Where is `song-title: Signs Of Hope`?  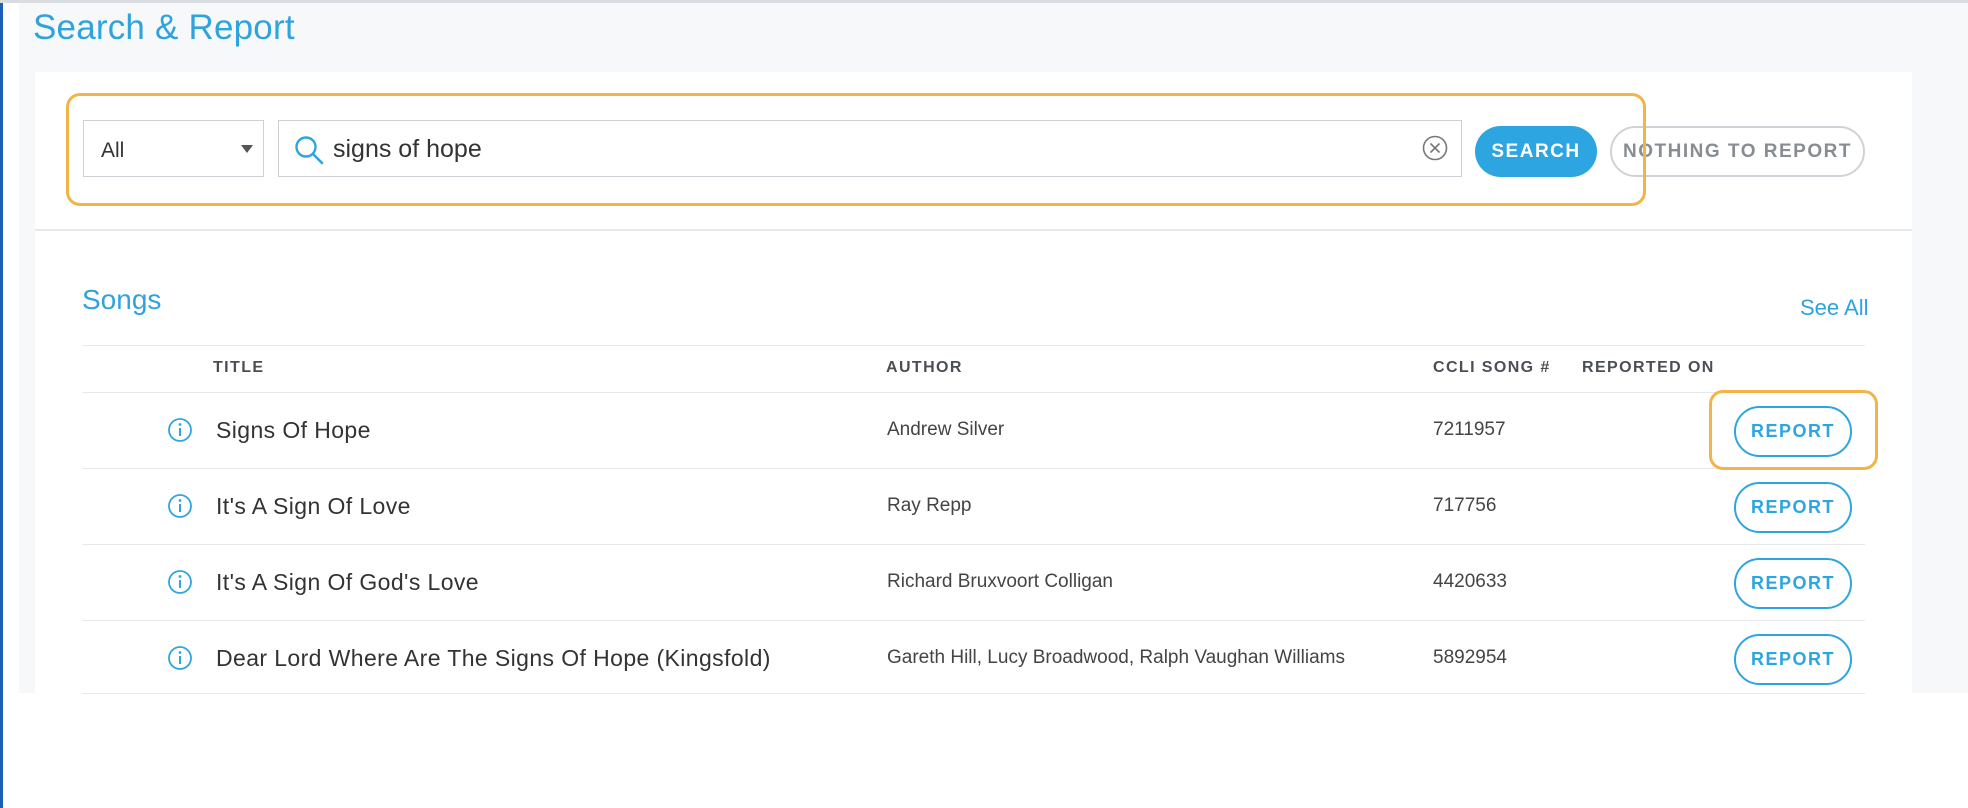
song-title: Signs Of Hope is located at coordinates (293, 430).